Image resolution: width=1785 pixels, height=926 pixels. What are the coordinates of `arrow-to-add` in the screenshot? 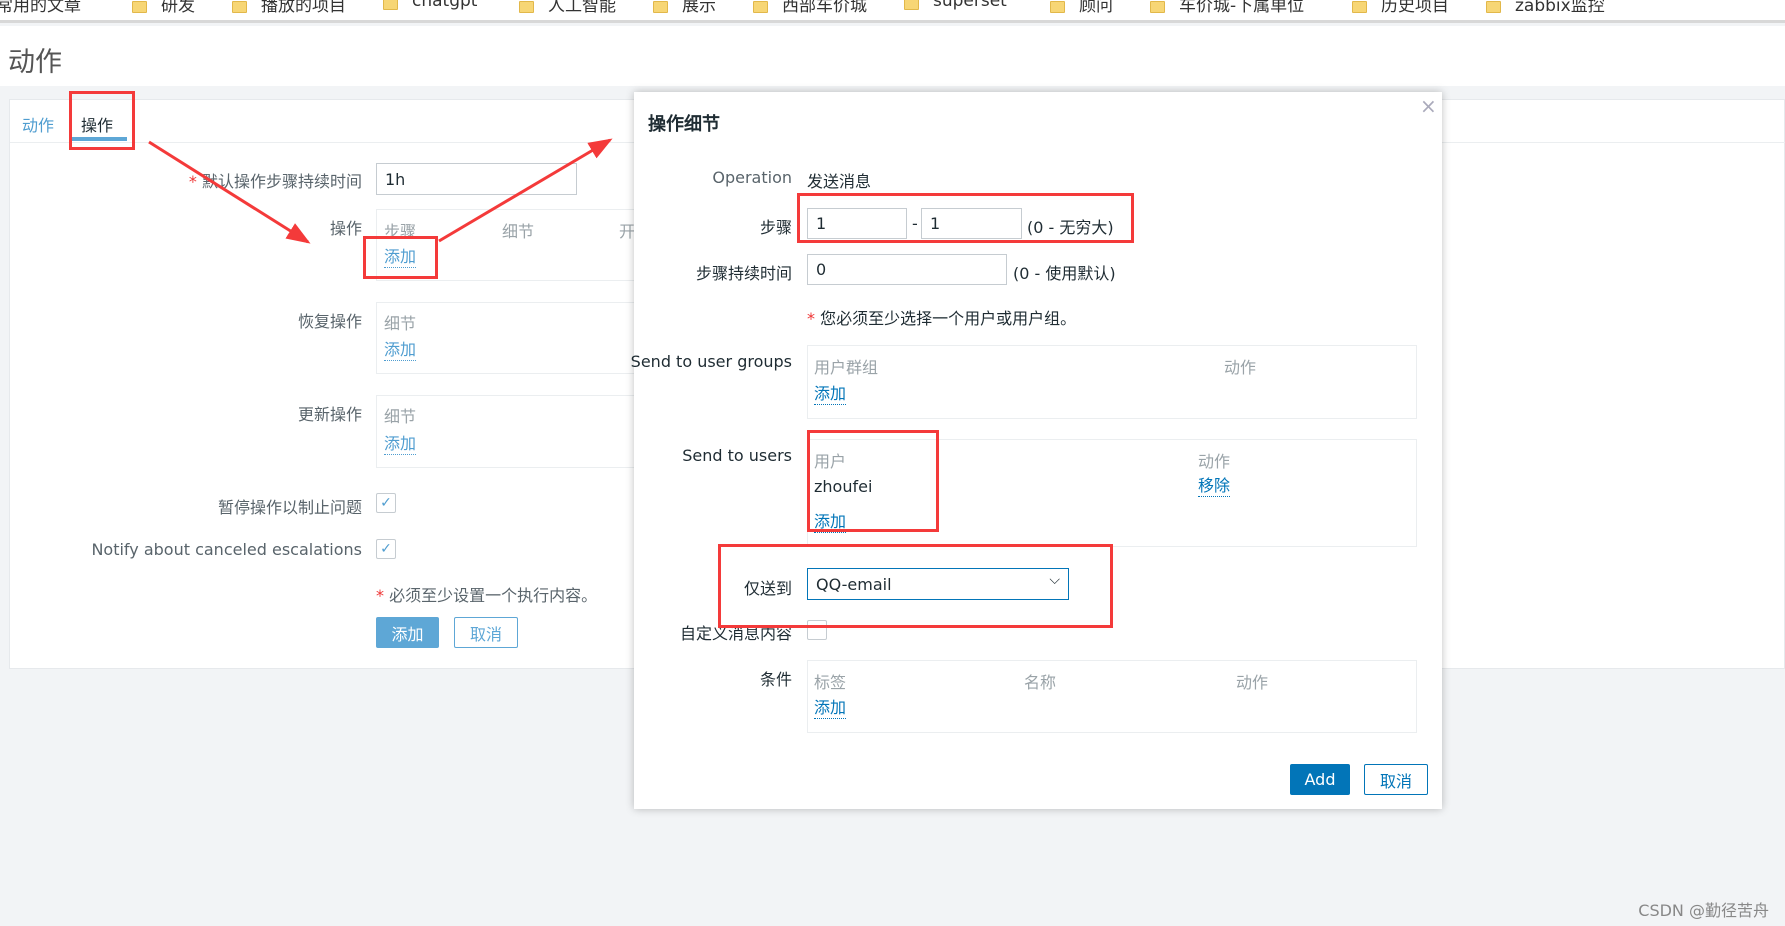 It's located at (229, 192).